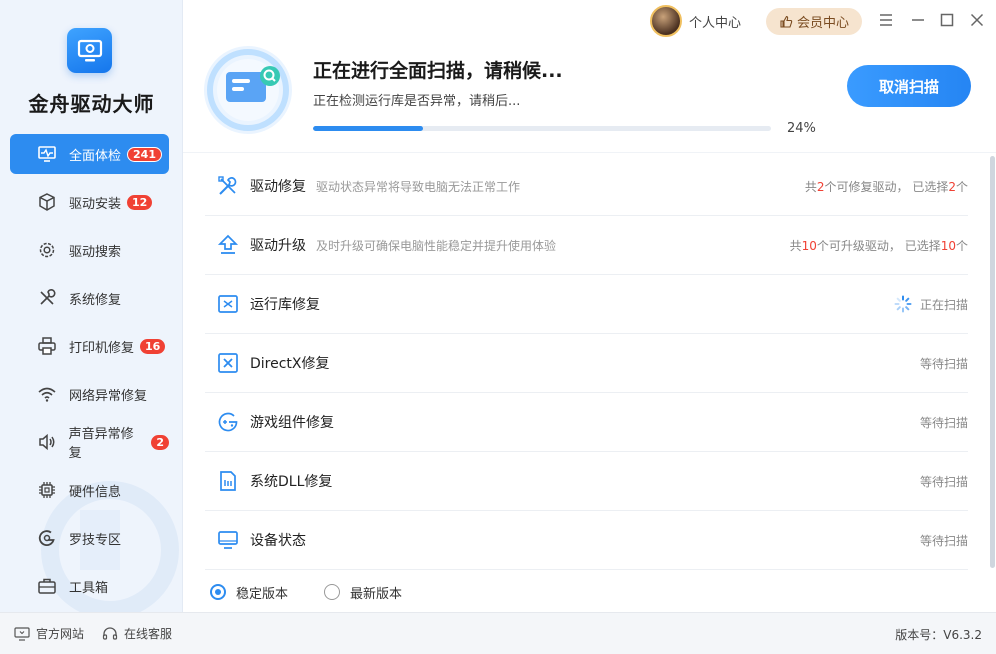 The height and width of the screenshot is (654, 996). Describe the element at coordinates (228, 422) in the screenshot. I see `gamepad-icon` at that location.